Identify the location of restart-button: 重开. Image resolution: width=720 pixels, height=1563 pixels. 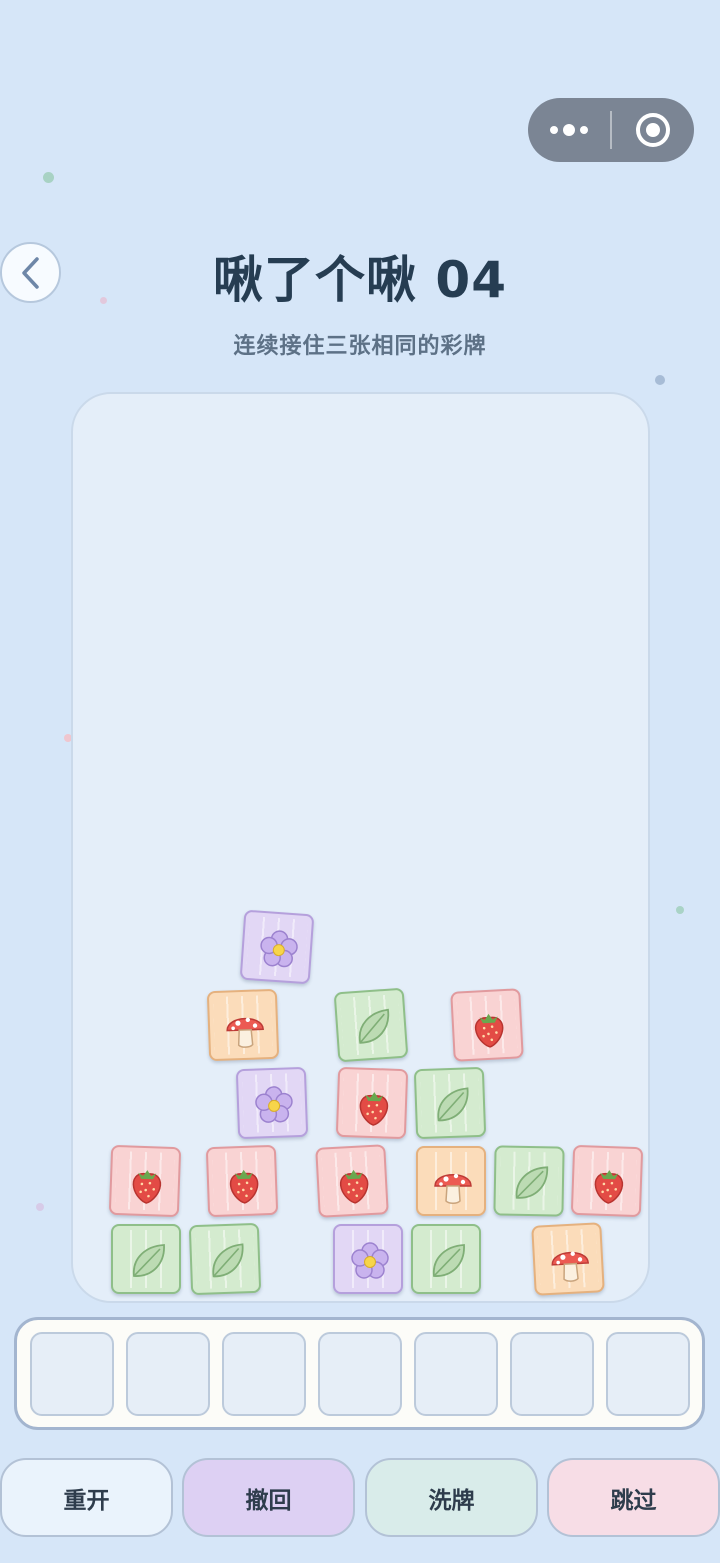
(86, 1497).